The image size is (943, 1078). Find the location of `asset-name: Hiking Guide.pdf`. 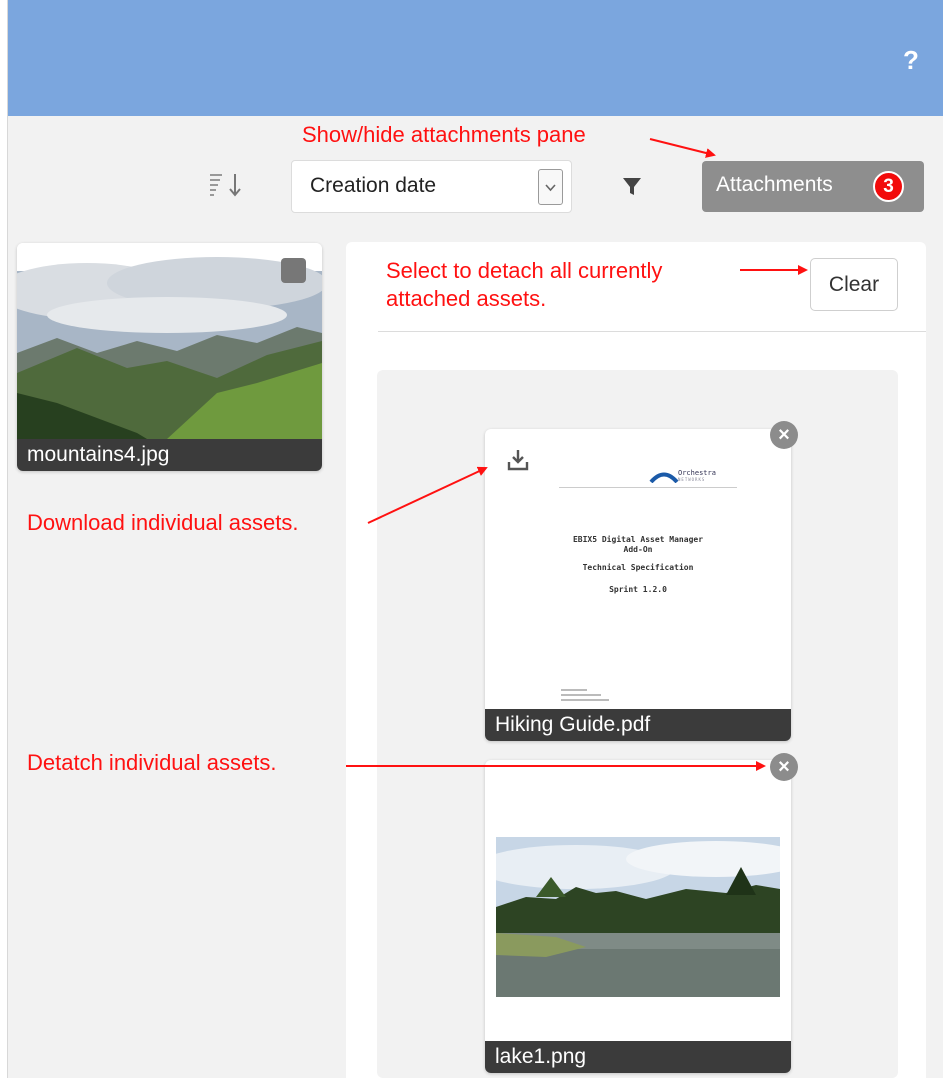

asset-name: Hiking Guide.pdf is located at coordinates (638, 725).